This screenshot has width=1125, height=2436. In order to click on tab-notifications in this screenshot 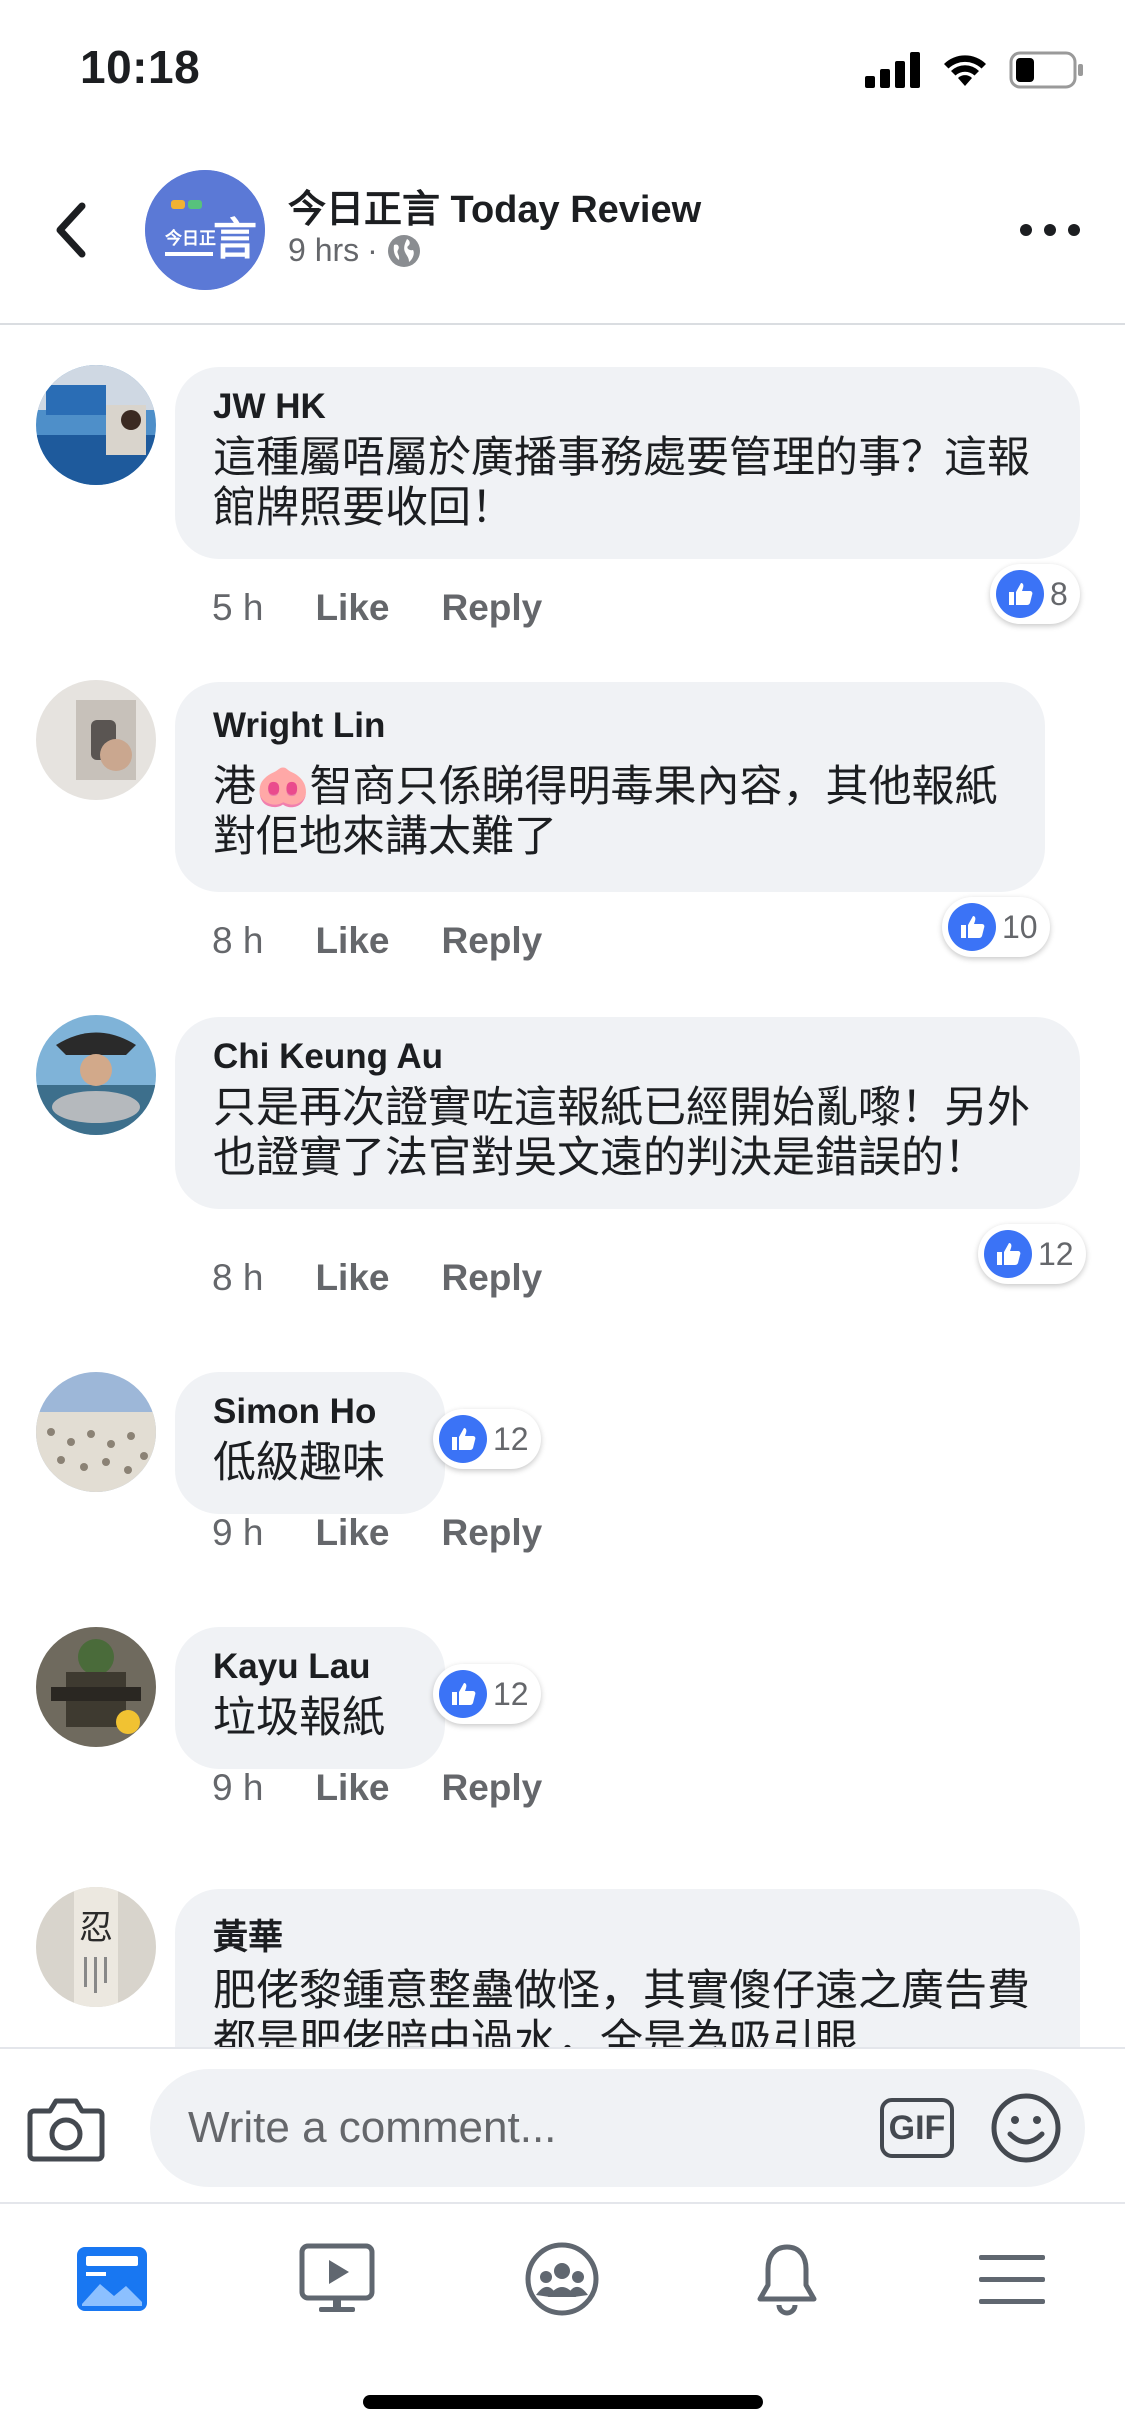, I will do `click(787, 2279)`.